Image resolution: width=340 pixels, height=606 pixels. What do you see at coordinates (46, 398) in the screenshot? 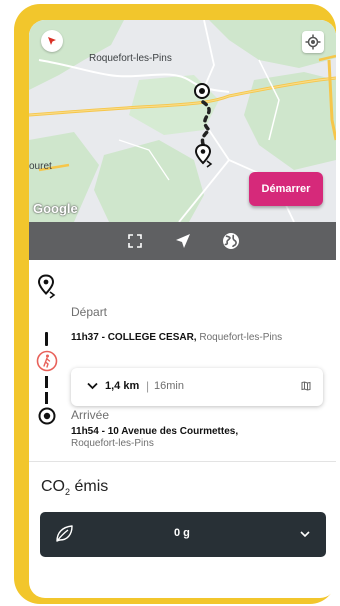
I see `timeline-dash-low` at bounding box center [46, 398].